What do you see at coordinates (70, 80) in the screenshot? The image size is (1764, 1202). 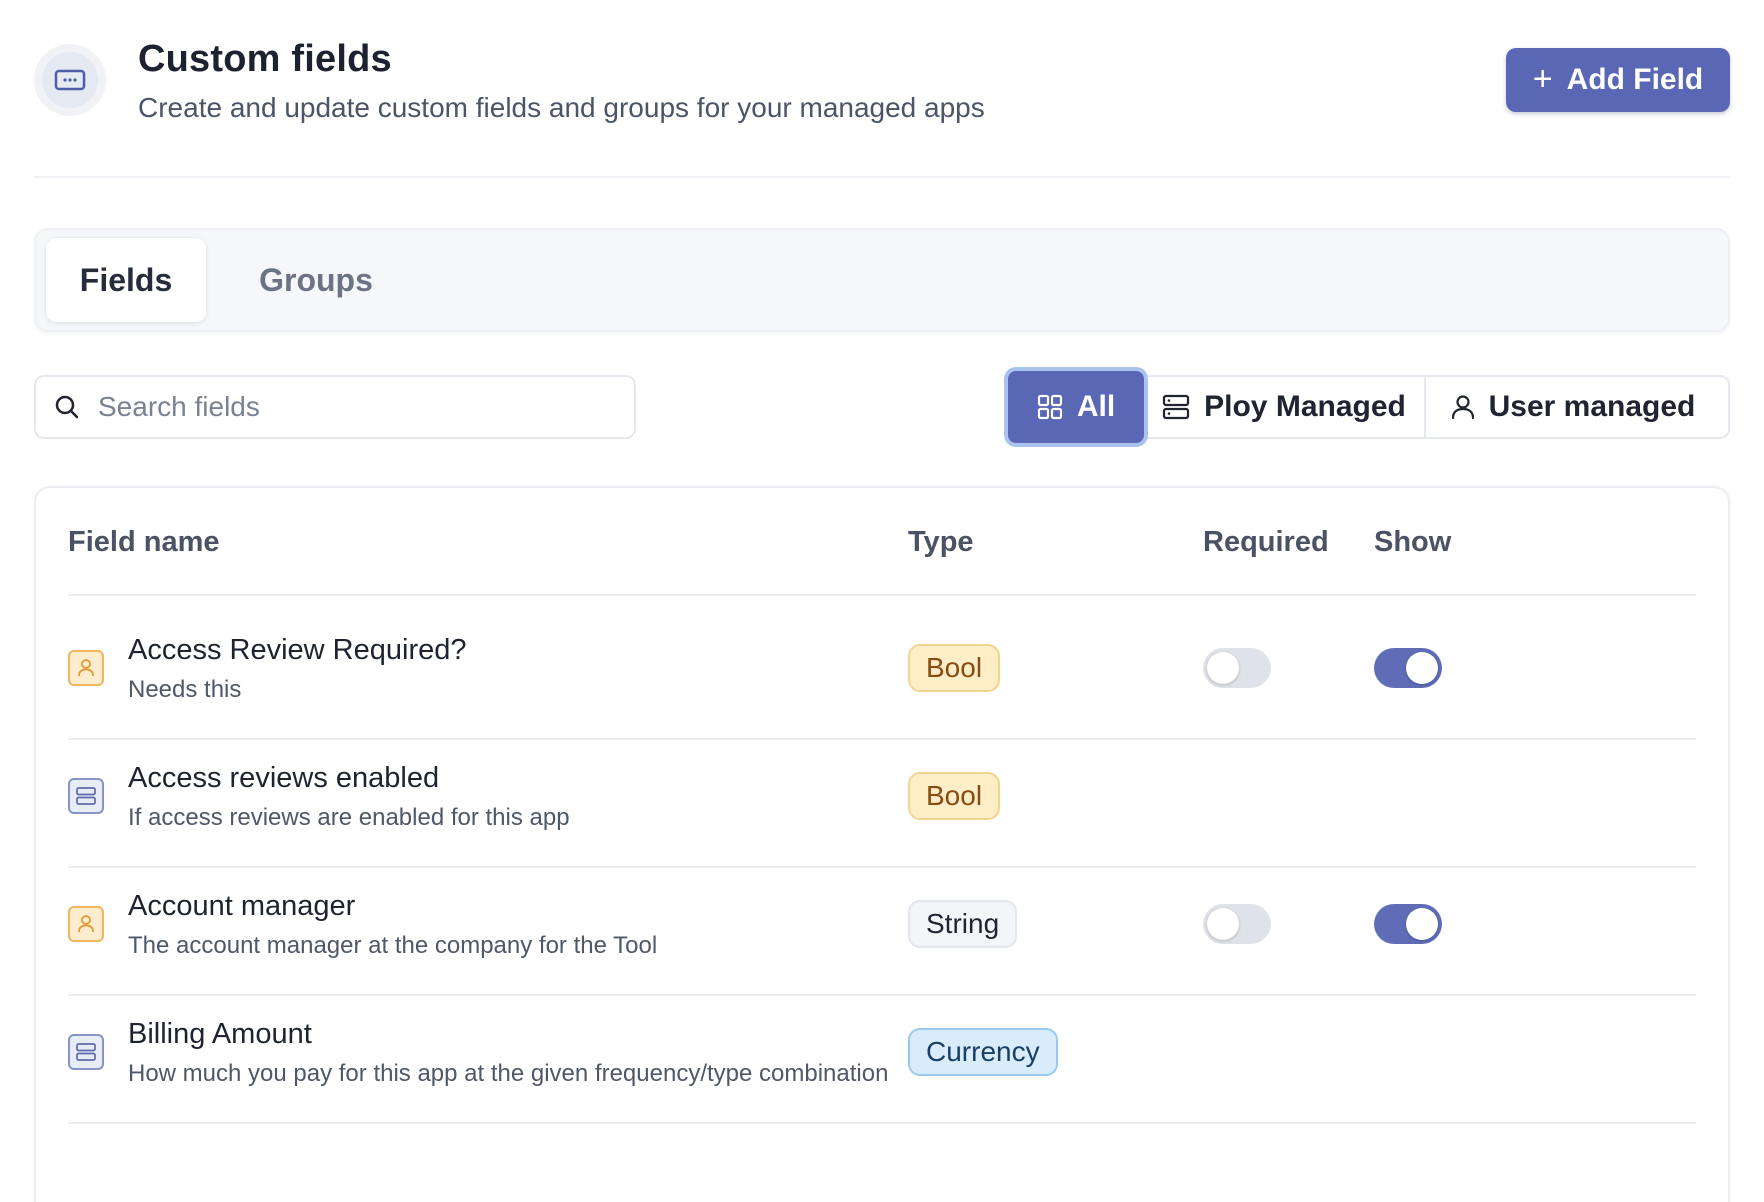 I see `form-input-icon` at bounding box center [70, 80].